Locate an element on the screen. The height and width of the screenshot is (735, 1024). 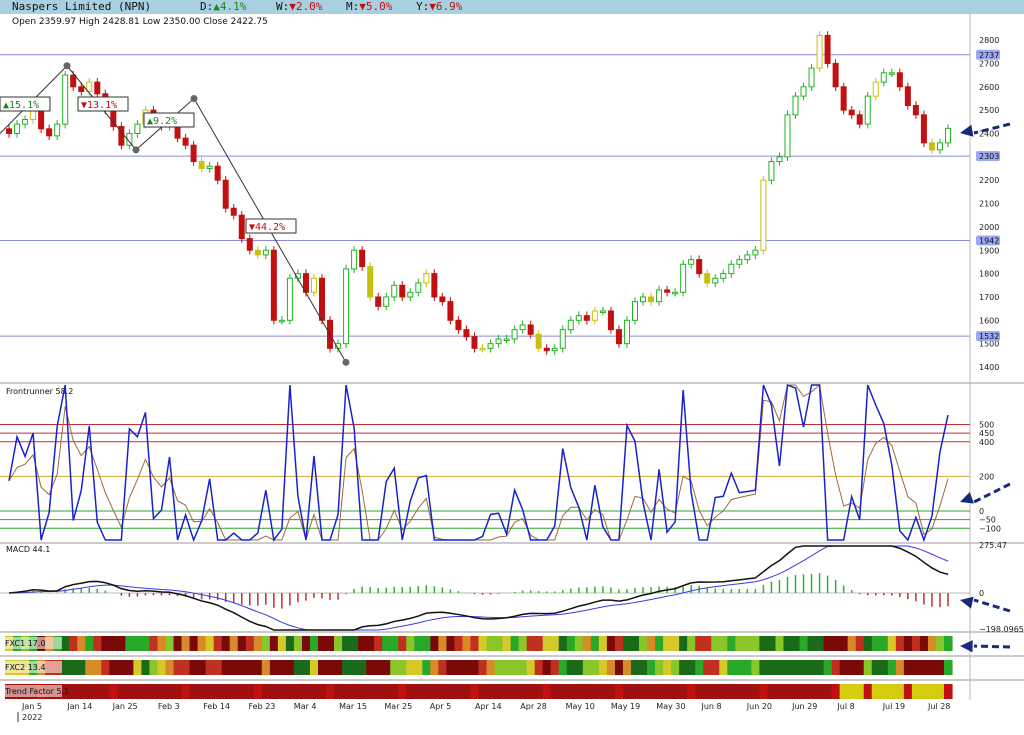
annotation-arrow is located at coordinates (992, 493).